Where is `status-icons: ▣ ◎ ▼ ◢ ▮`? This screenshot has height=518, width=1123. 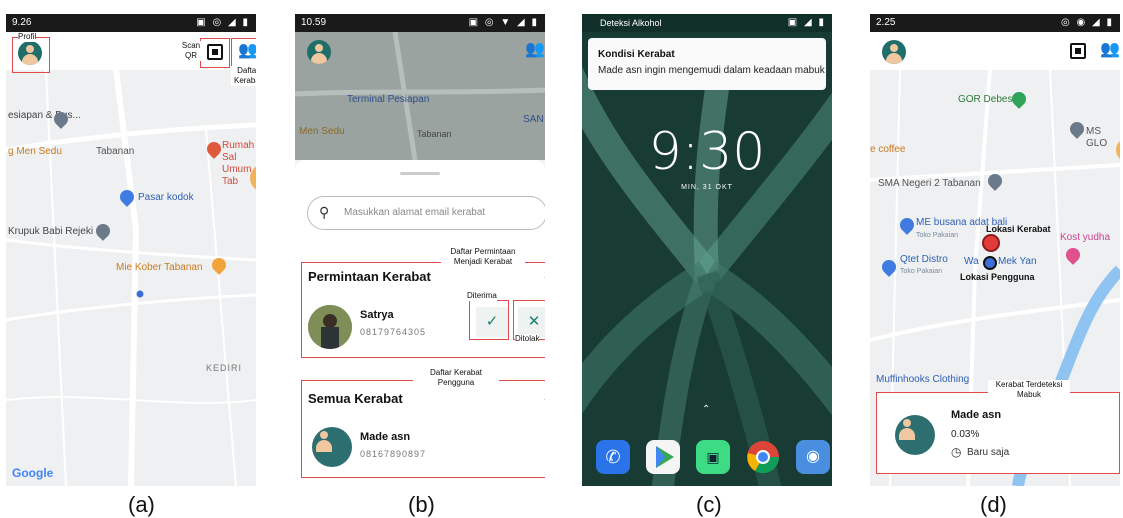
status-icons: ▣ ◎ ▼ ◢ ▮ is located at coordinates (503, 22).